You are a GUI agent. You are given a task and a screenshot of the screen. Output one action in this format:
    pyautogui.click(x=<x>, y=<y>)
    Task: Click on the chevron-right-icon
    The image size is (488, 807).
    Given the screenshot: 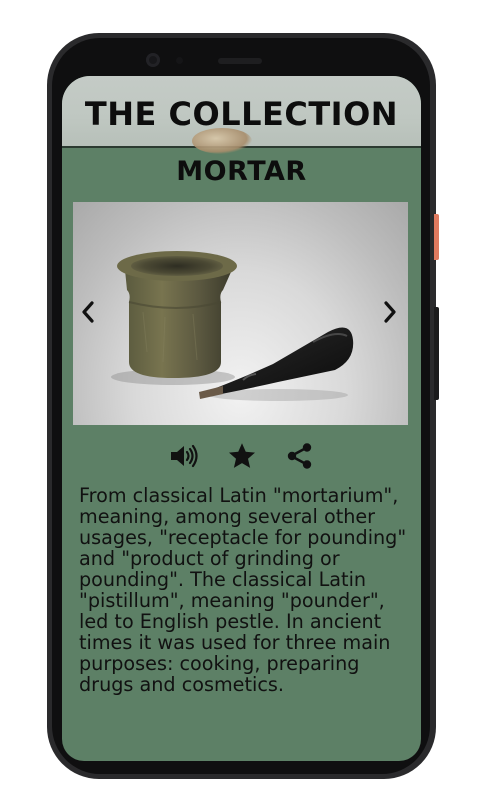 What is the action you would take?
    pyautogui.click(x=390, y=312)
    